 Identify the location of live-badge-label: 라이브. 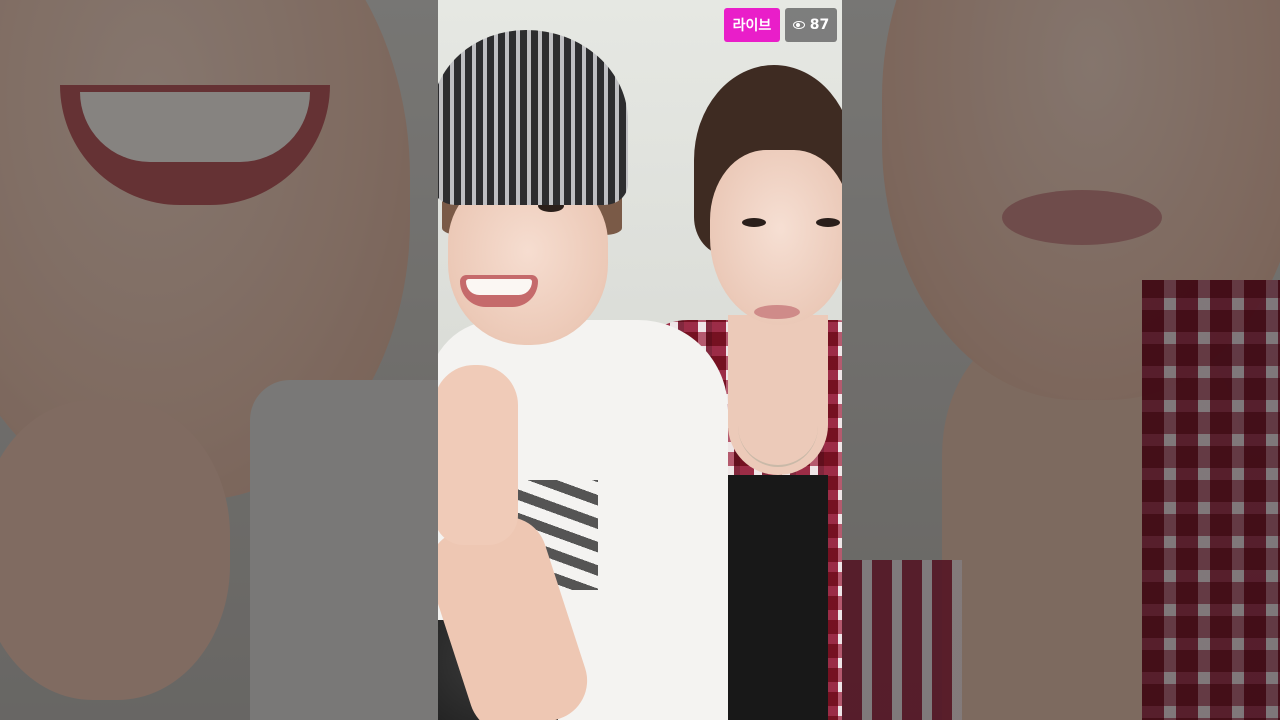
(752, 26).